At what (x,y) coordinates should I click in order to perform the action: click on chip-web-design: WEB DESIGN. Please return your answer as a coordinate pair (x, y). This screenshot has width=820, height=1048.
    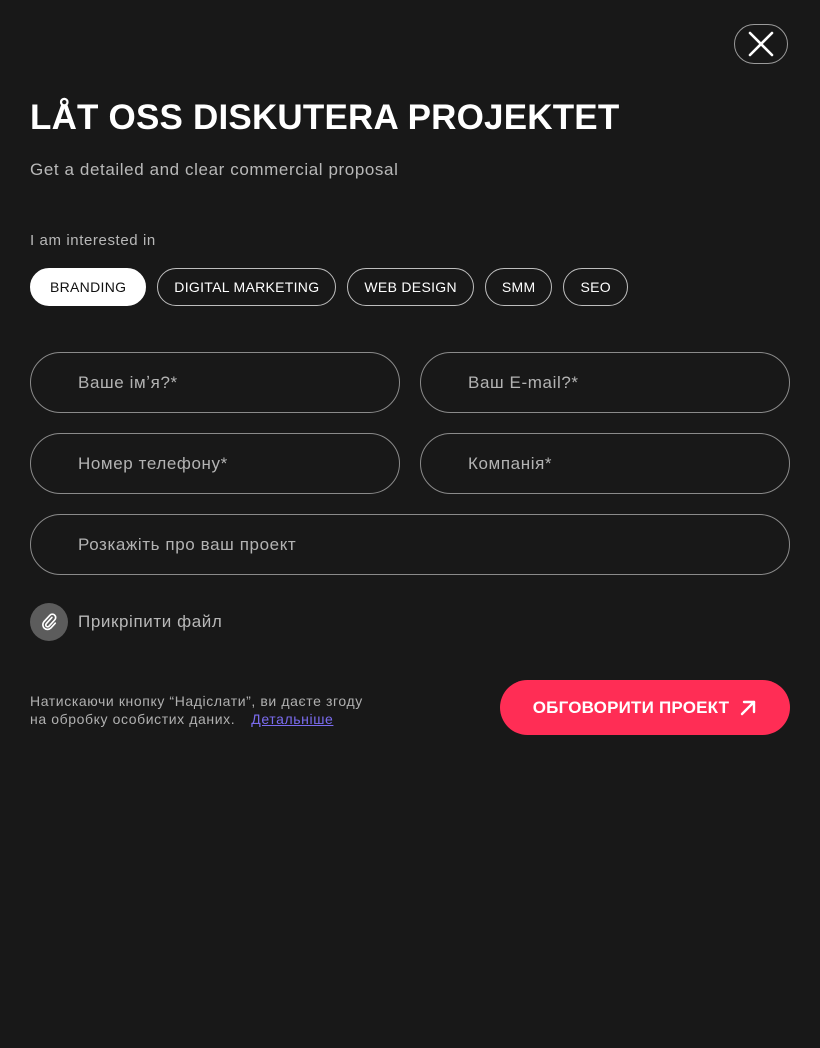
    Looking at the image, I should click on (410, 287).